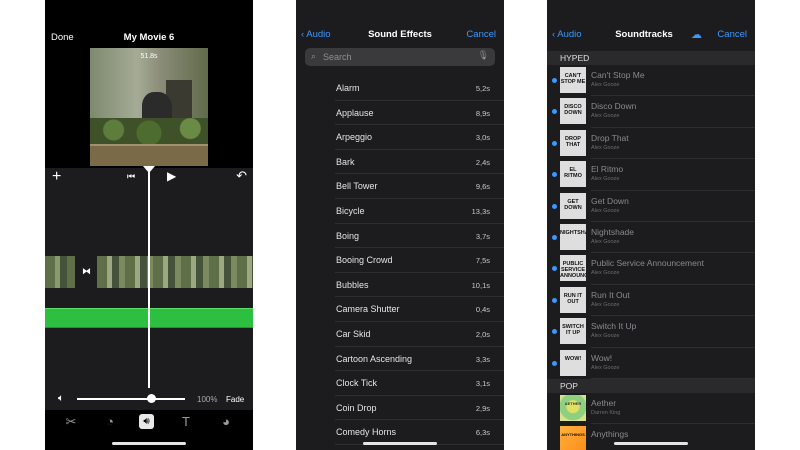  Describe the element at coordinates (480, 211) in the screenshot. I see `sound-effect-duration: 13,3s` at that location.